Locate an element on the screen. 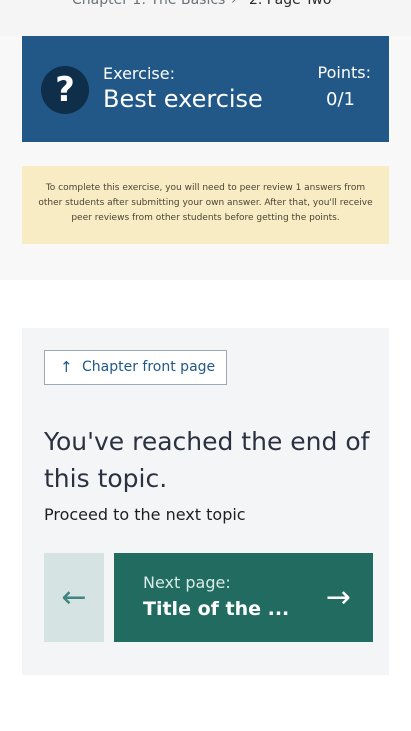  chapter-front-page-label: Chapter front page is located at coordinates (149, 367).